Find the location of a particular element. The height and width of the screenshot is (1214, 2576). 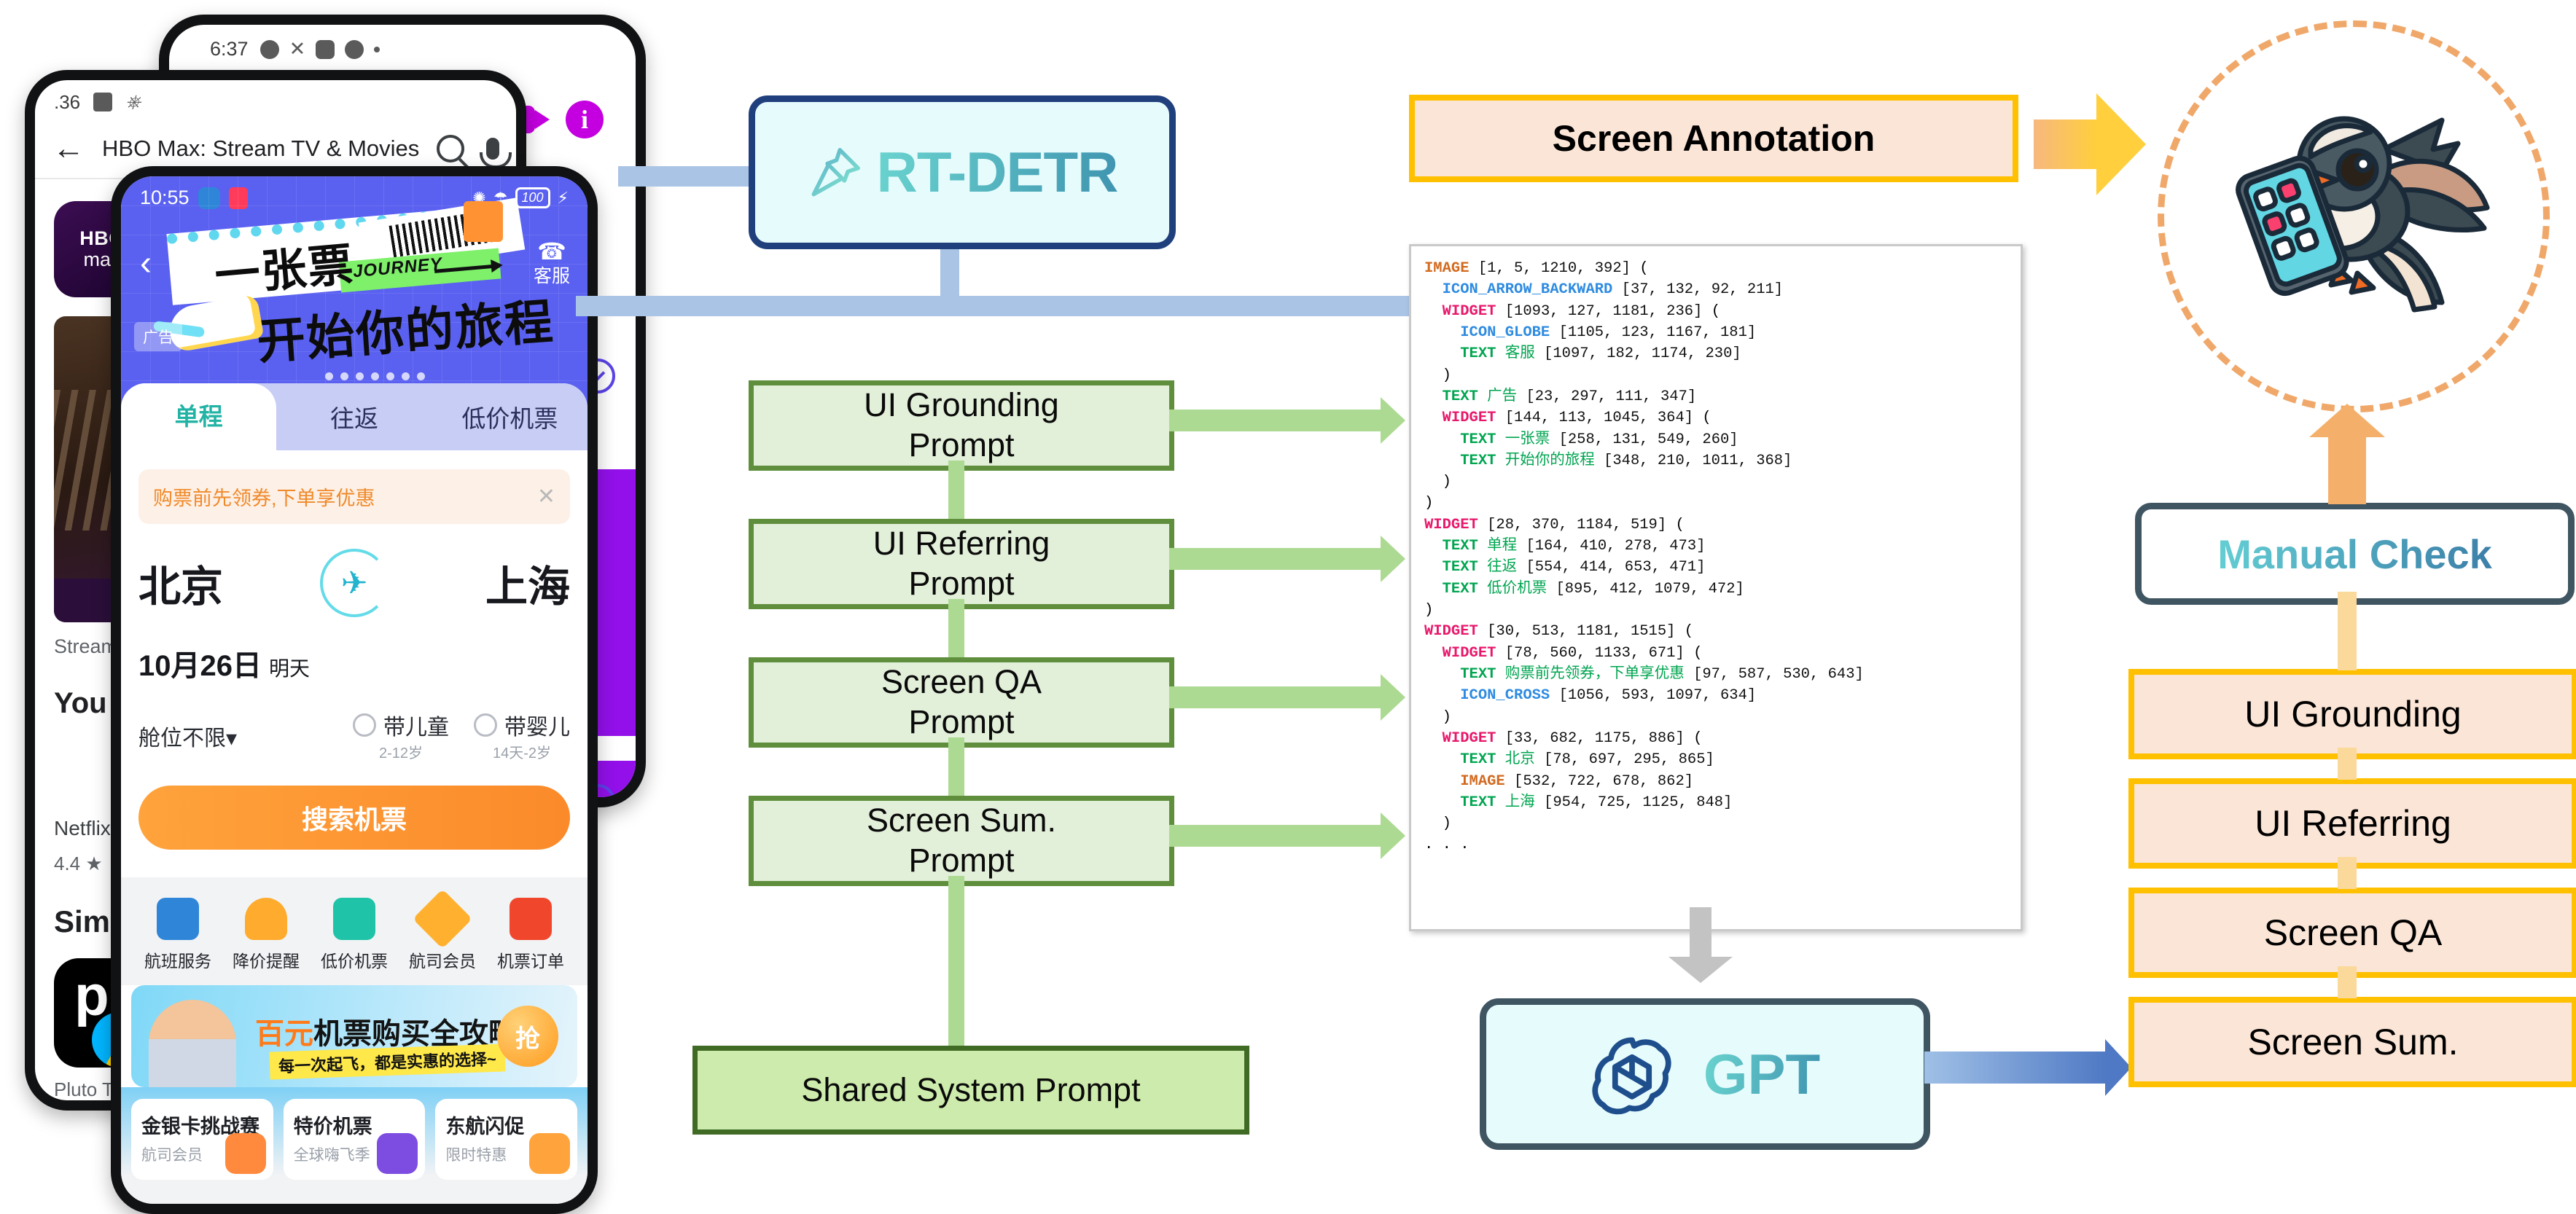

output-label: UI Grounding is located at coordinates (2353, 714).